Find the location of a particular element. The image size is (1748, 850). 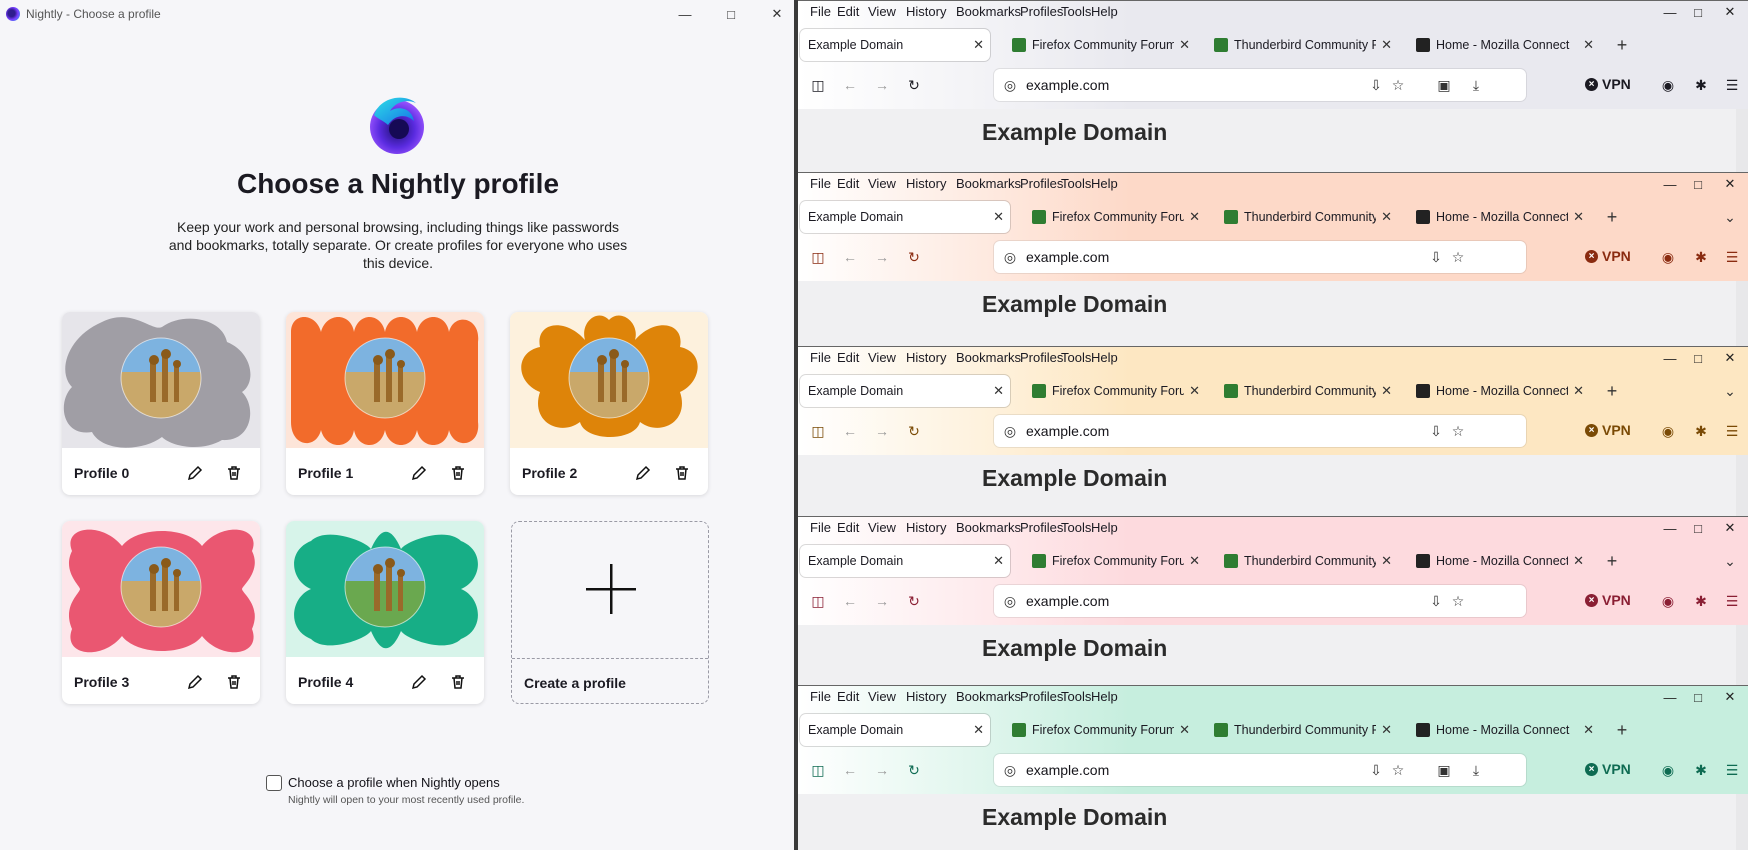

download-icon: ⤓ is located at coordinates (1476, 85).